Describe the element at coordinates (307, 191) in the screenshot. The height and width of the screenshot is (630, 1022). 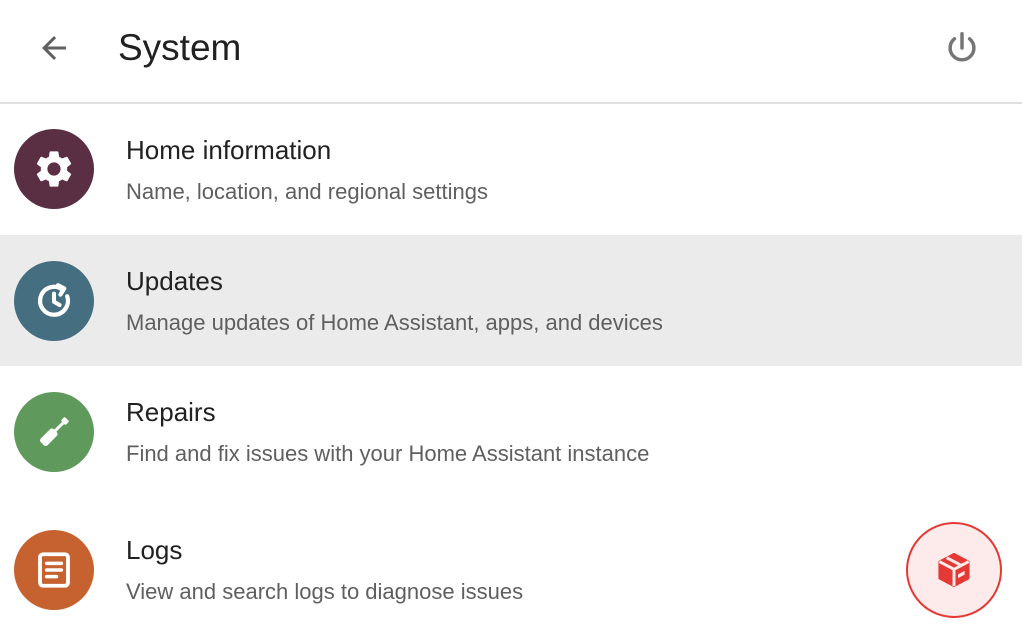
I see `item-subtitle: Name, location, and regional settings` at that location.